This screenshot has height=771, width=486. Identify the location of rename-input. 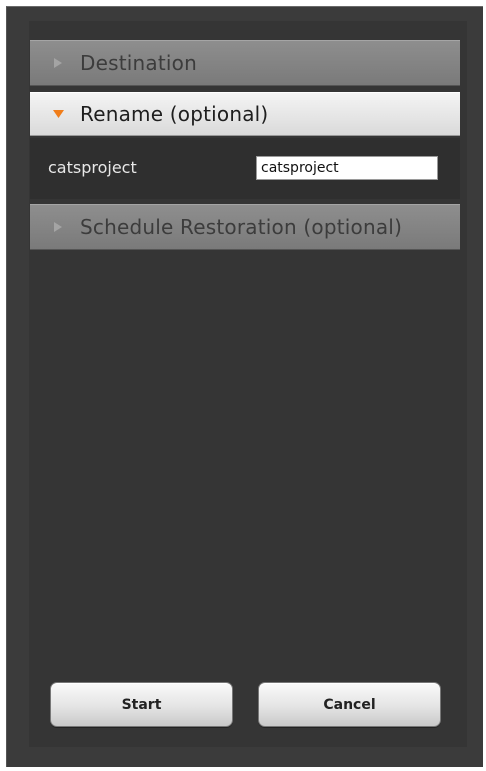
(347, 168).